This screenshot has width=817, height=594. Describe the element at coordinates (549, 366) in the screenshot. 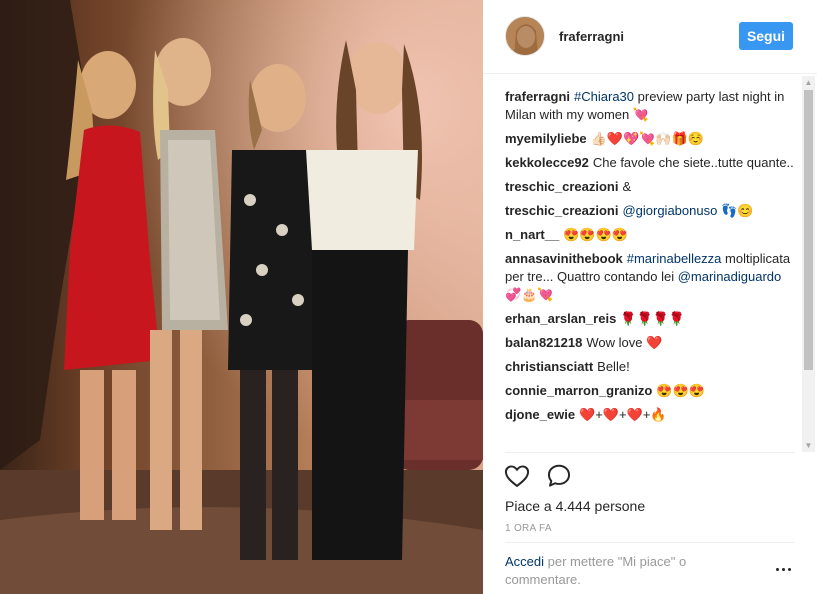

I see `comment-username: christiansciatt` at that location.